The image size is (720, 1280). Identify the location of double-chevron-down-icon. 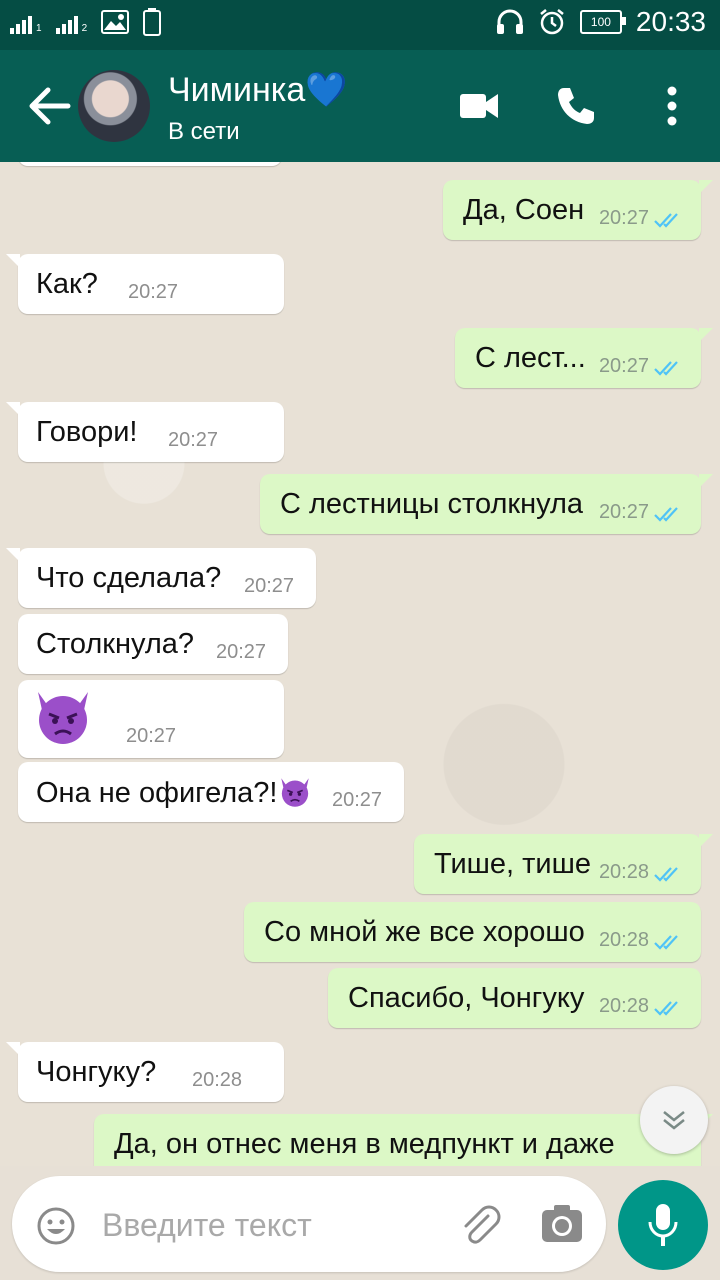
(674, 1120).